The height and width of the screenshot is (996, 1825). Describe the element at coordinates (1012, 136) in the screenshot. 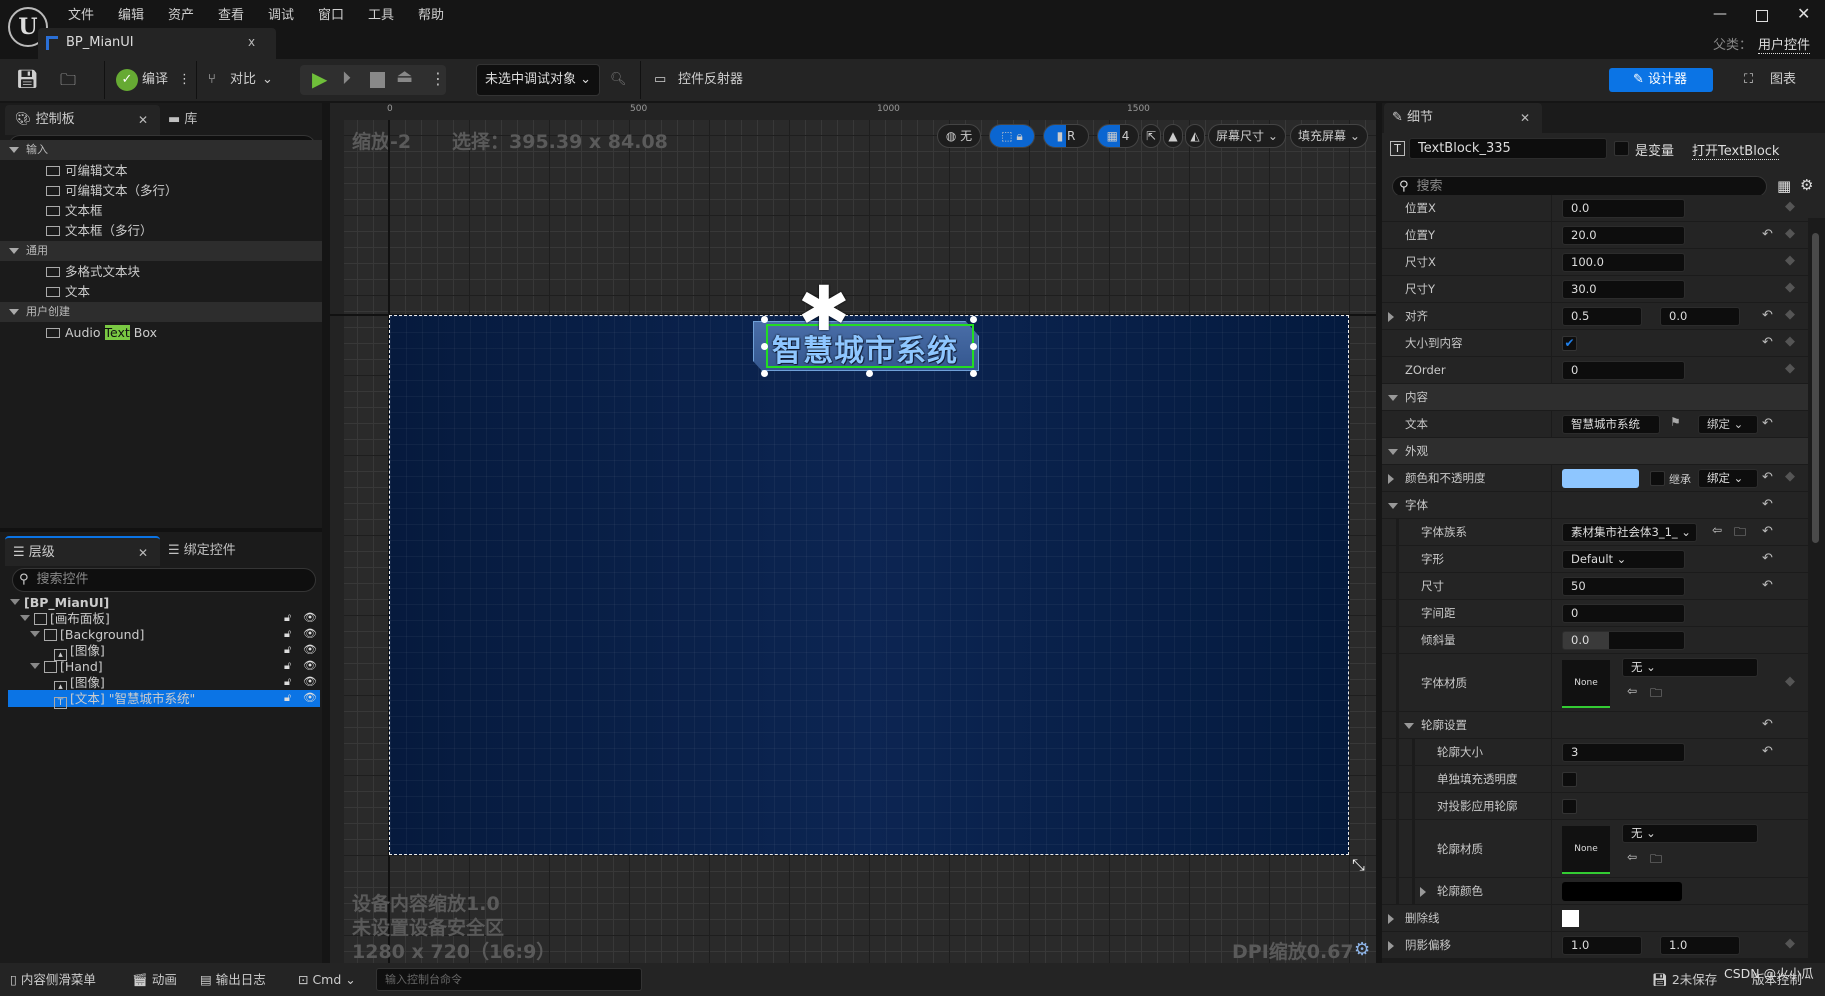

I see `respect-lock-toggle: ⬚ 🔒︎` at that location.